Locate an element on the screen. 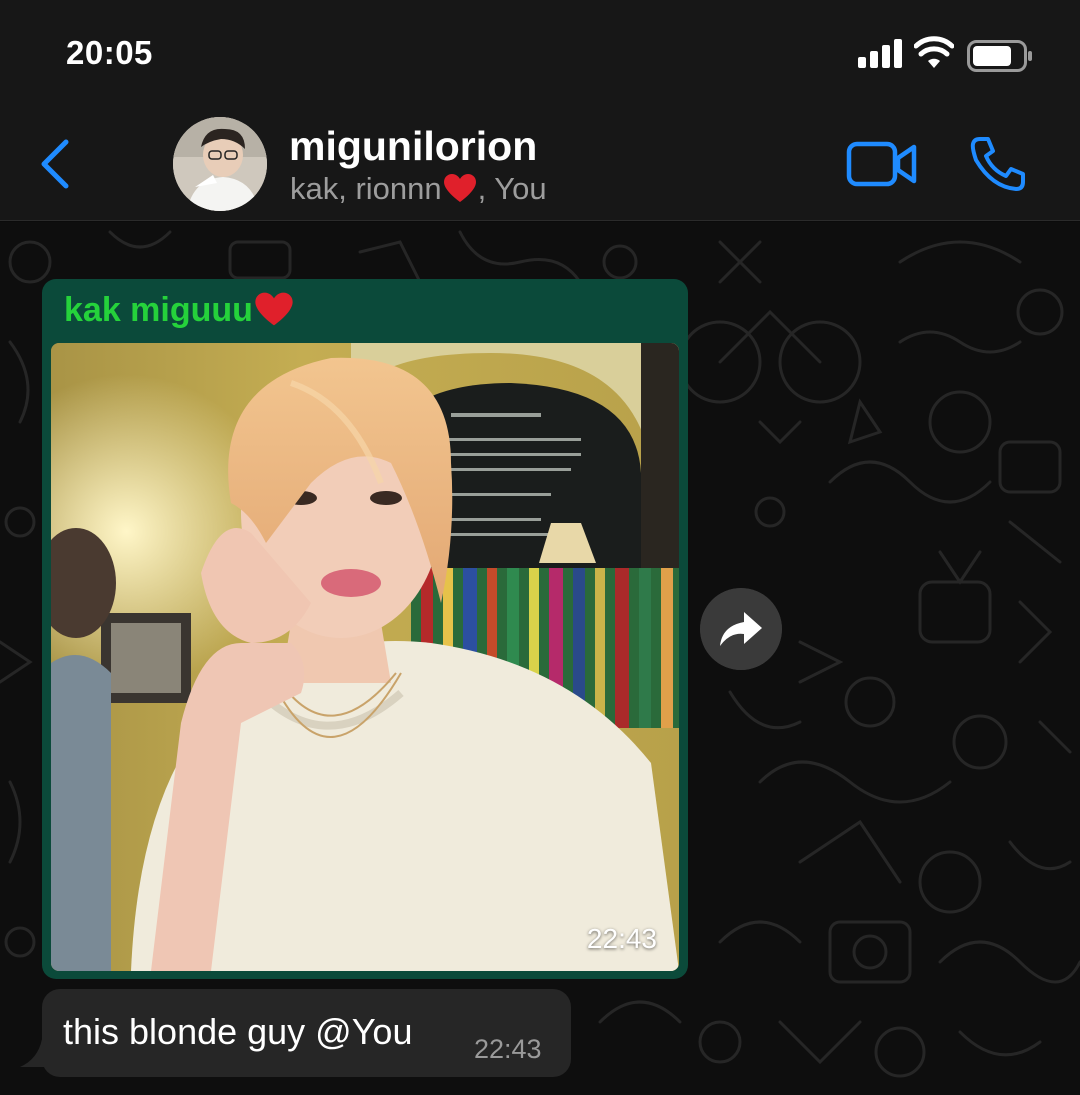 This screenshot has height=1095, width=1080. status-bar: 20:05 is located at coordinates (540, 50).